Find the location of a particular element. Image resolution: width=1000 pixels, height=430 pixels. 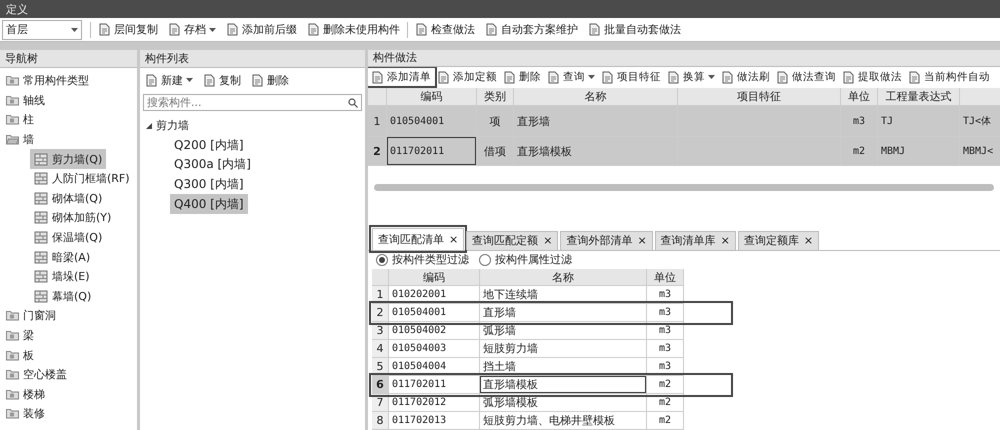

expand-triangle-icon is located at coordinates (149, 125).